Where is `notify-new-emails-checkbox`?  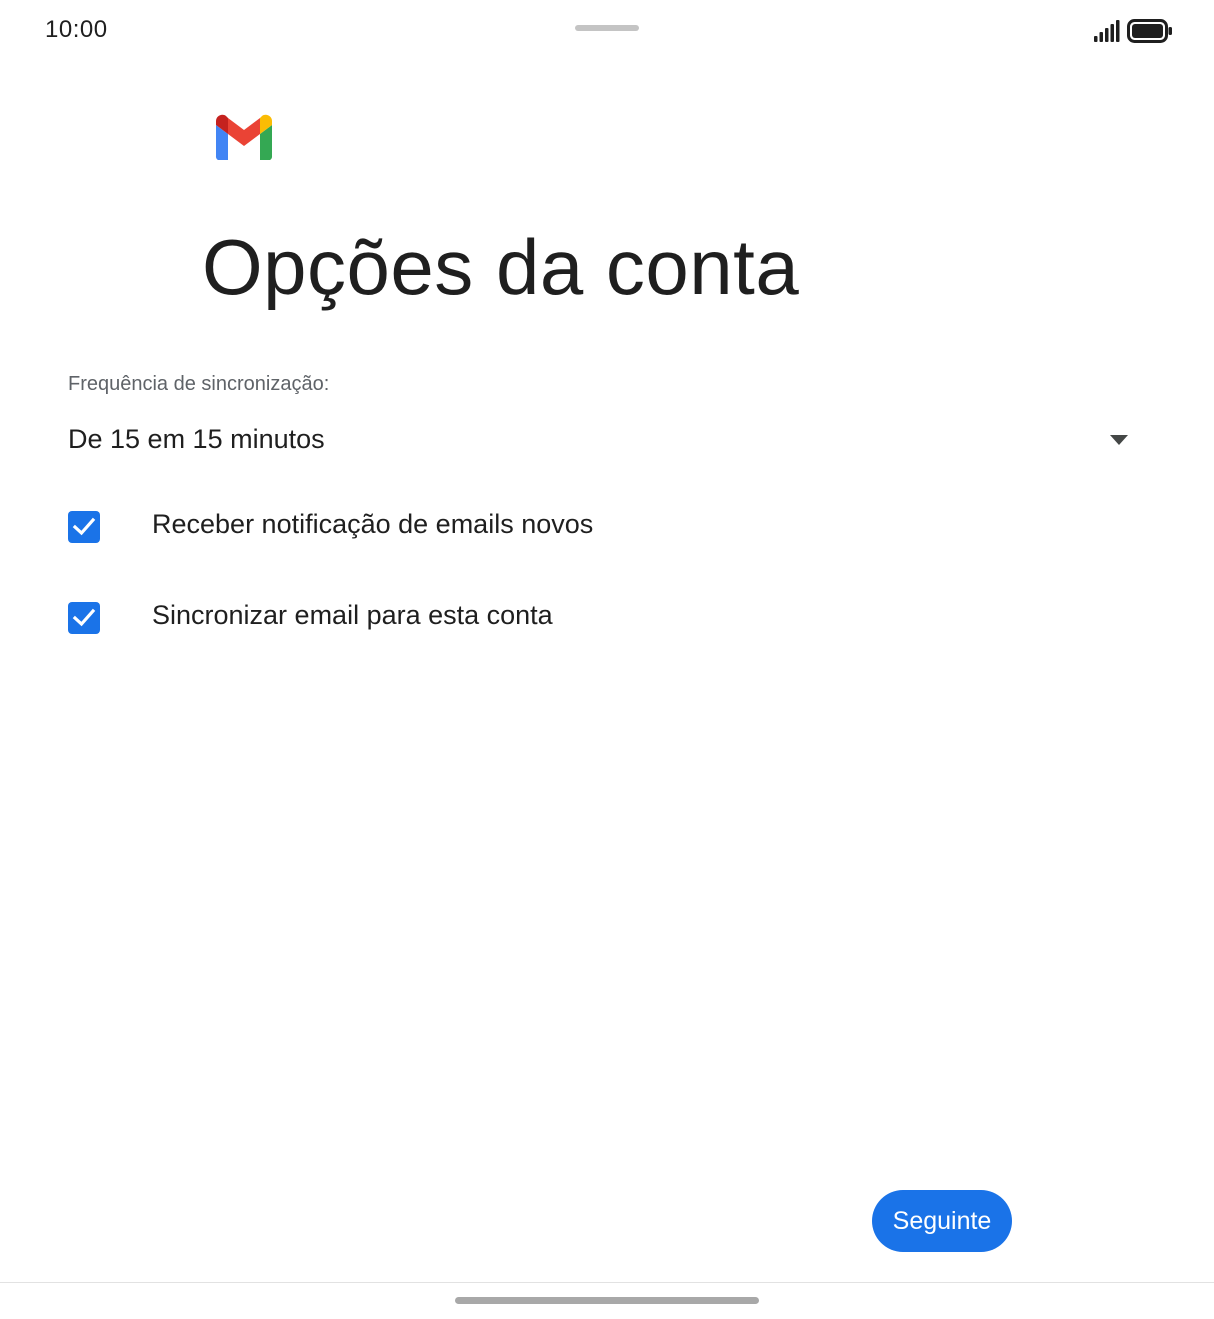 notify-new-emails-checkbox is located at coordinates (84, 527).